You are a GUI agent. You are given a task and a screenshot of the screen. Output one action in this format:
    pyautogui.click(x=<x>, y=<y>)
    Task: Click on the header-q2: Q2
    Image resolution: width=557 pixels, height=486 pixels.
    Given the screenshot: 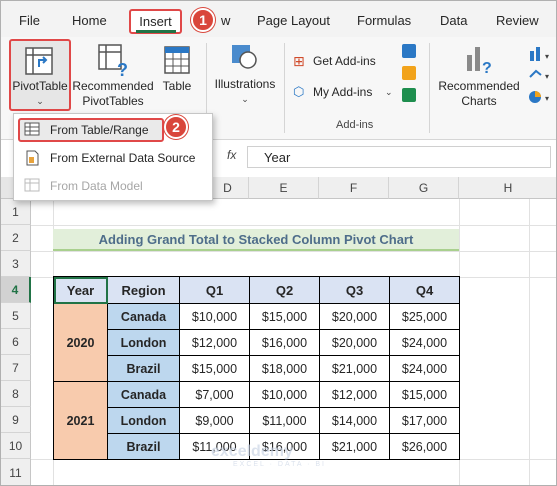 What is the action you would take?
    pyautogui.click(x=284, y=290)
    